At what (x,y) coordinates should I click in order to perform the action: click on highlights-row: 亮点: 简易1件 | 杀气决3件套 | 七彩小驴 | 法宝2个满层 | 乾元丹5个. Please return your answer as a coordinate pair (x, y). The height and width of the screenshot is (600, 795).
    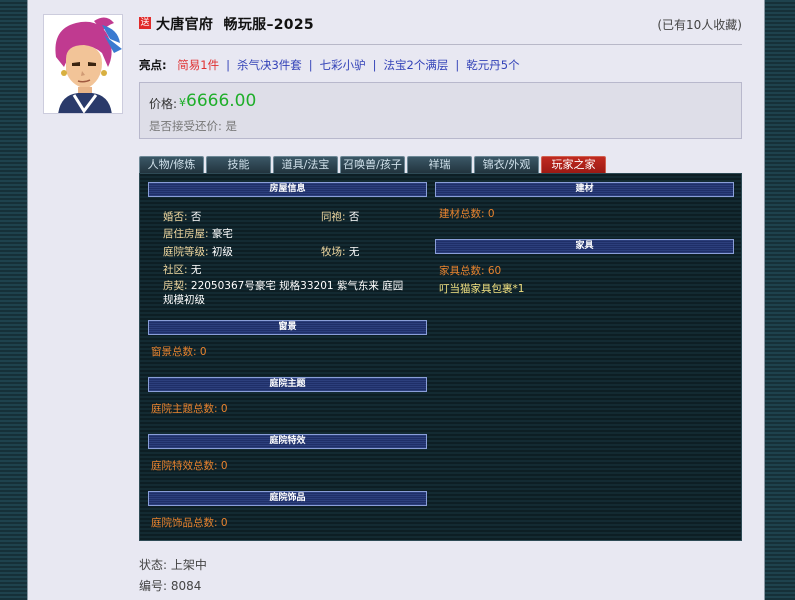
    Looking at the image, I should click on (329, 65).